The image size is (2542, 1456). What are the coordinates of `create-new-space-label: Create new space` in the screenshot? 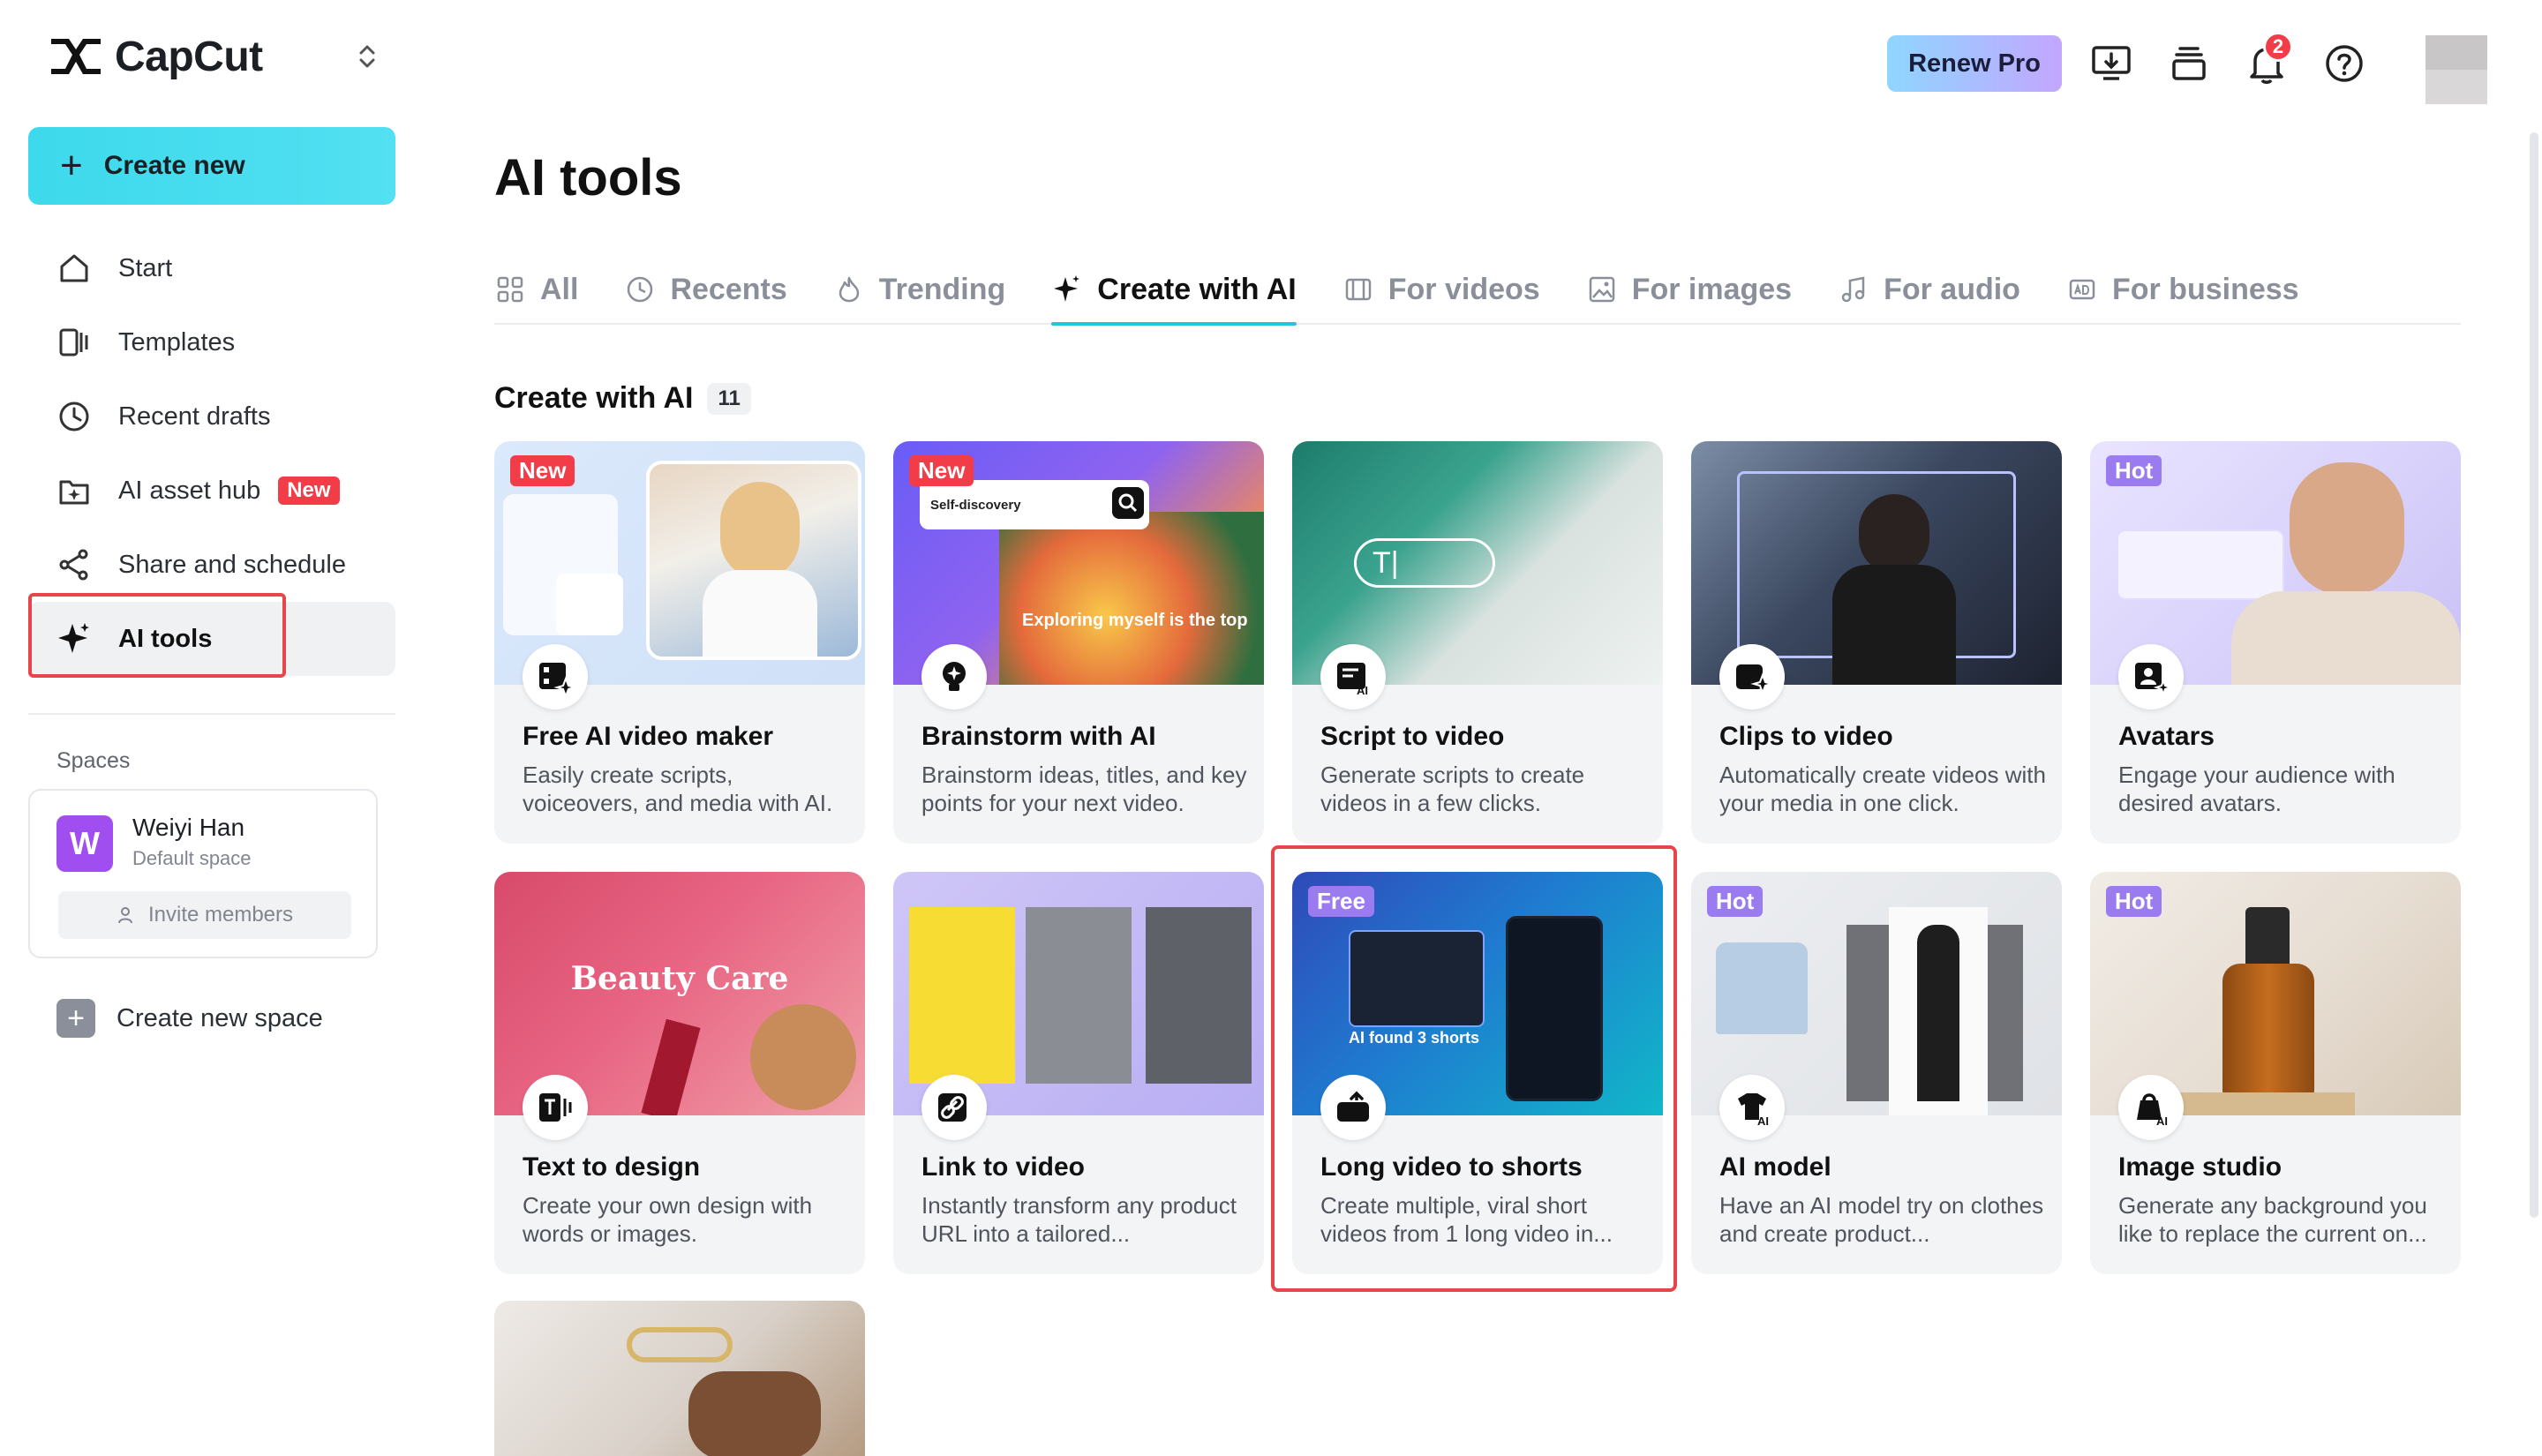 It's located at (220, 1018).